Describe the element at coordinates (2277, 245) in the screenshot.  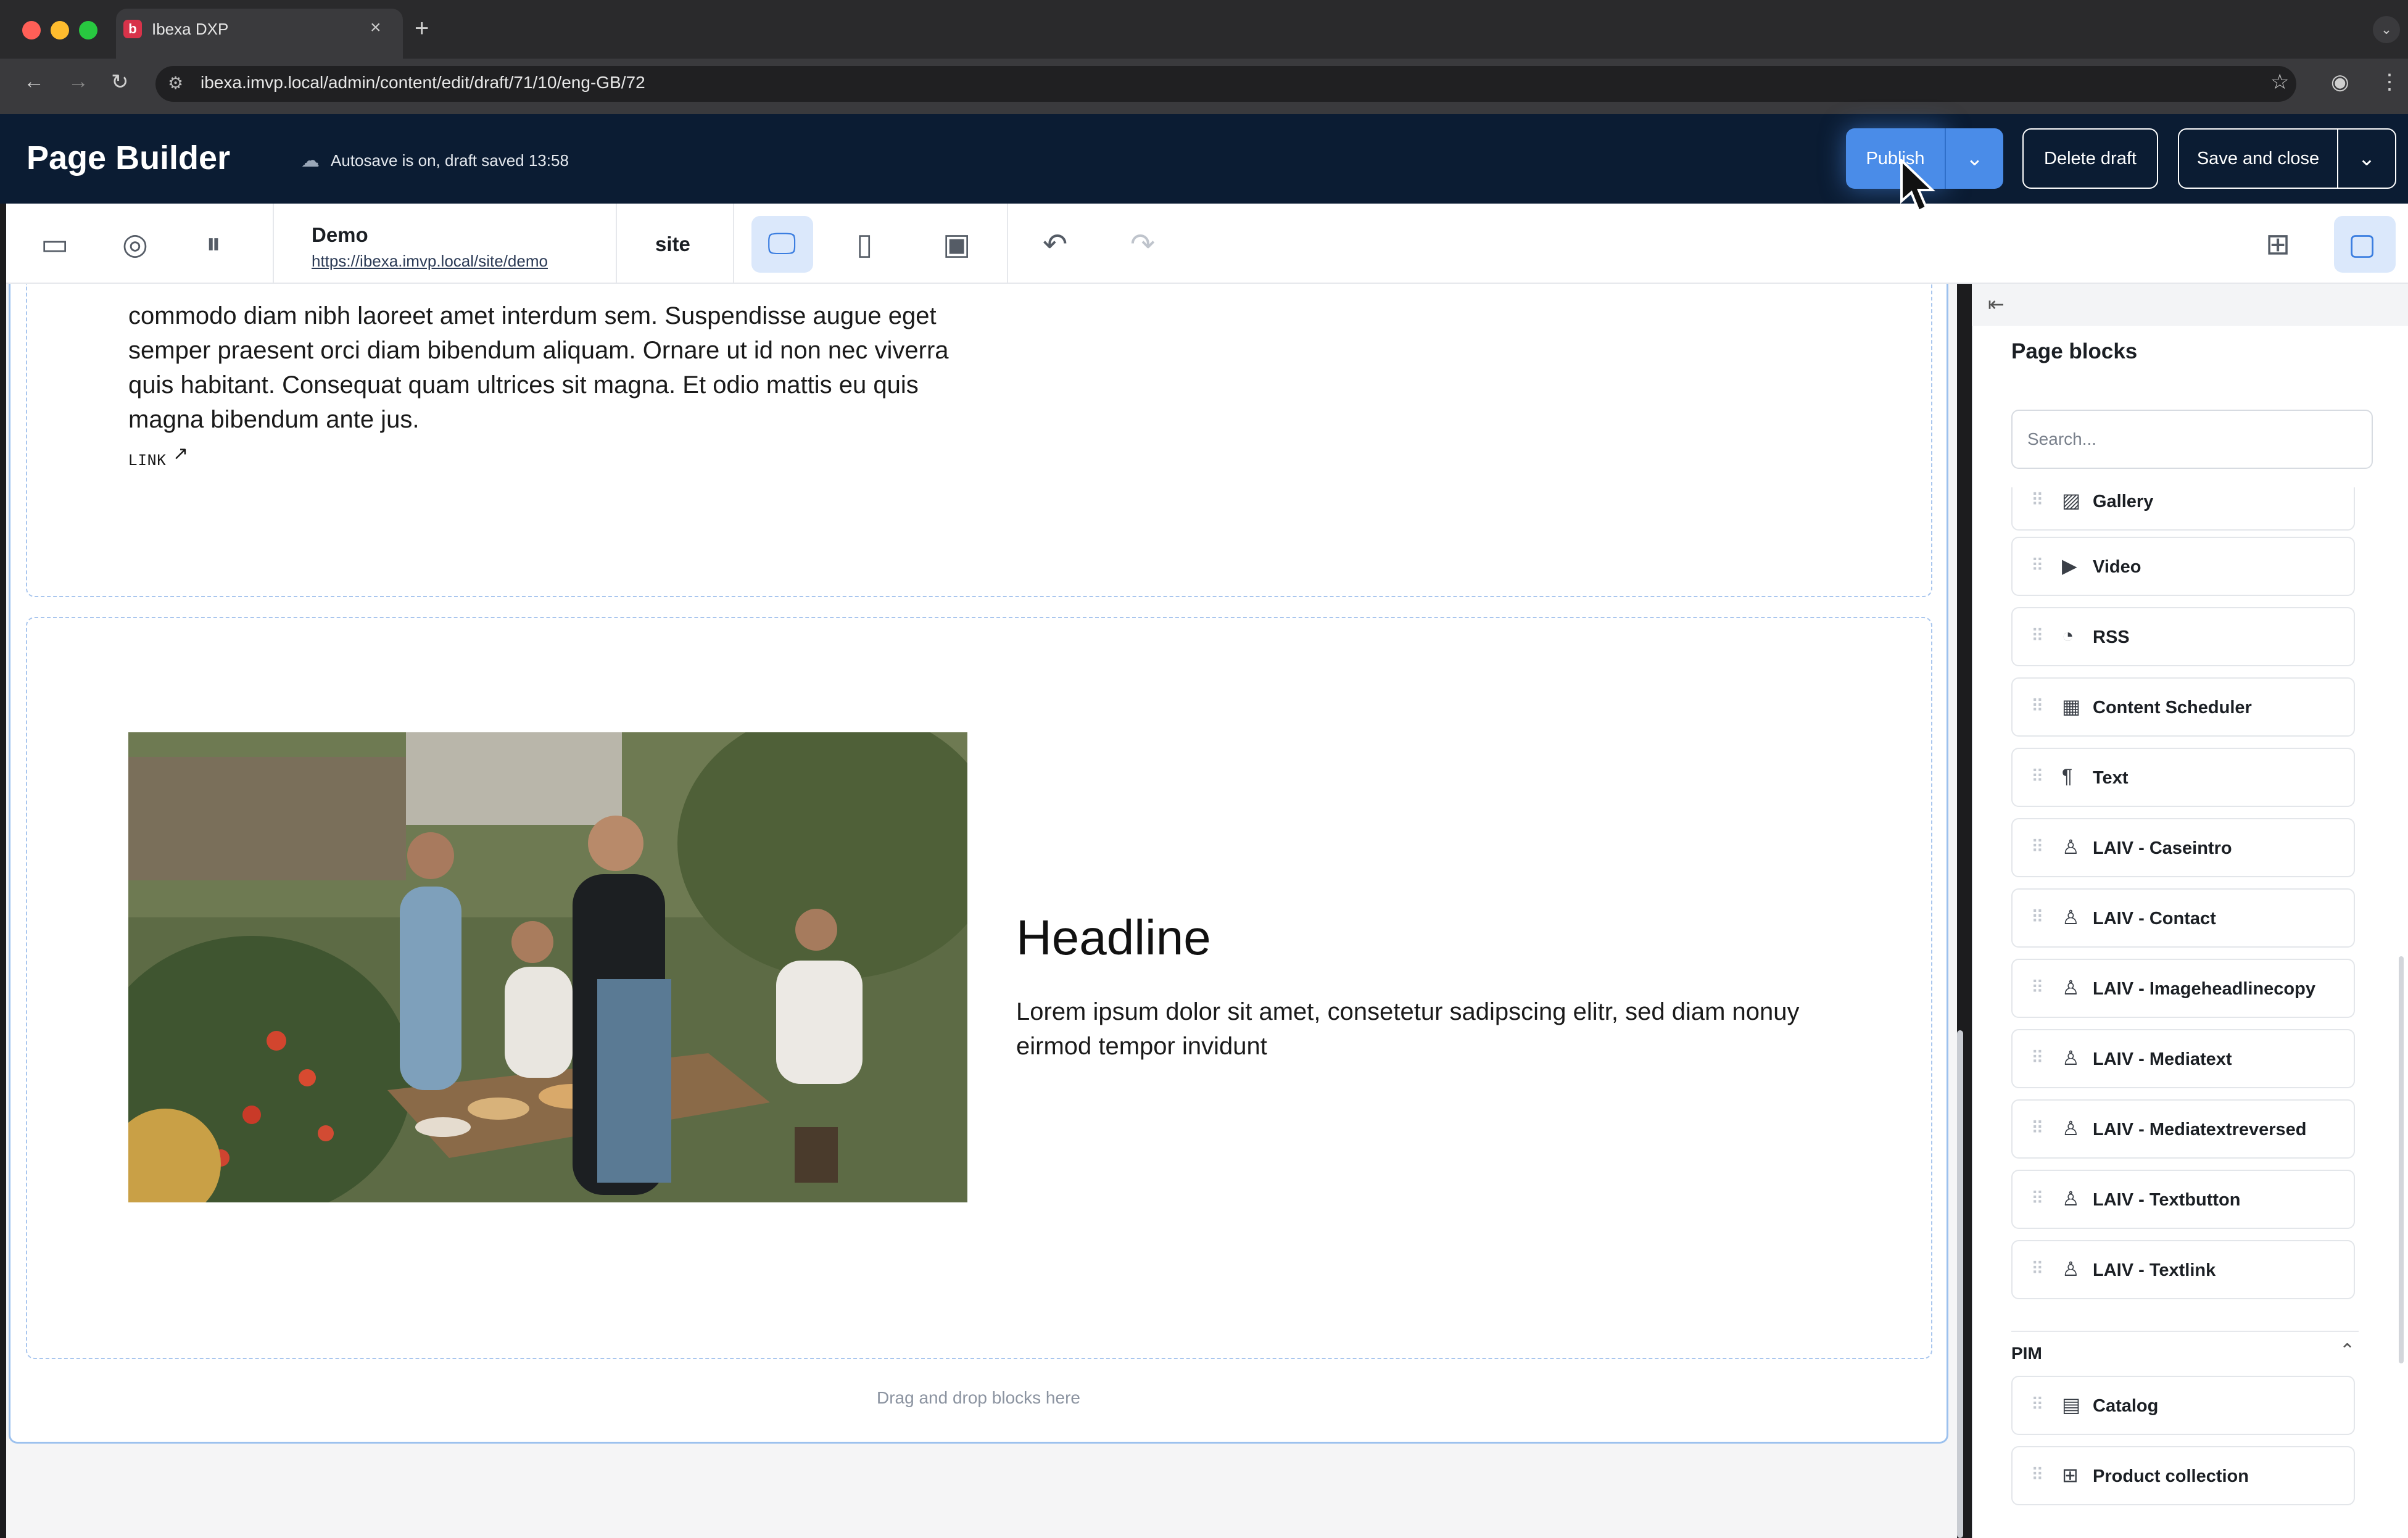
I see `structure-tree-icon: ⊞` at that location.